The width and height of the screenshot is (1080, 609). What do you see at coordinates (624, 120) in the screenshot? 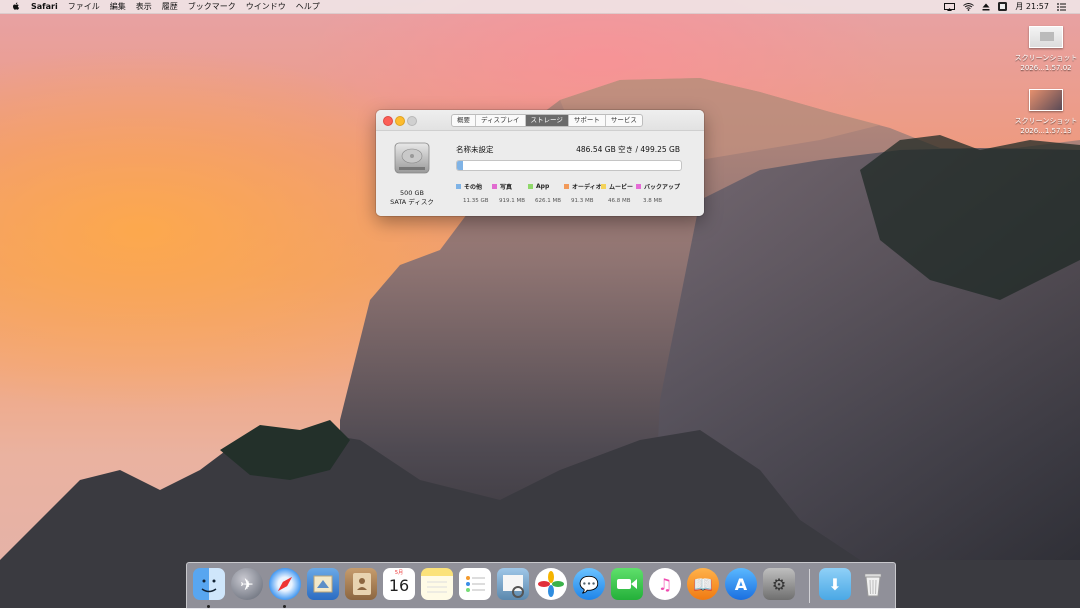
I see `tab-service: サービス` at bounding box center [624, 120].